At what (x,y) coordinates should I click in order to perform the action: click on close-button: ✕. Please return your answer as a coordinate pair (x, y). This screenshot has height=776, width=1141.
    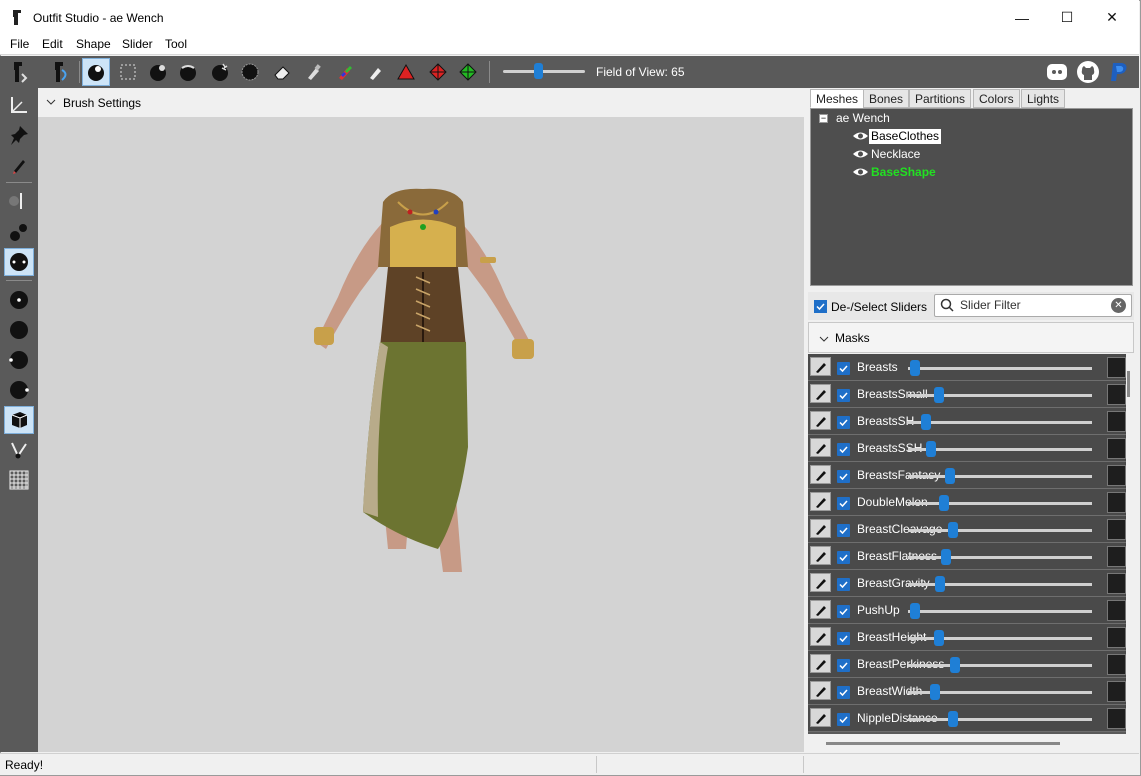
    Looking at the image, I should click on (1112, 17).